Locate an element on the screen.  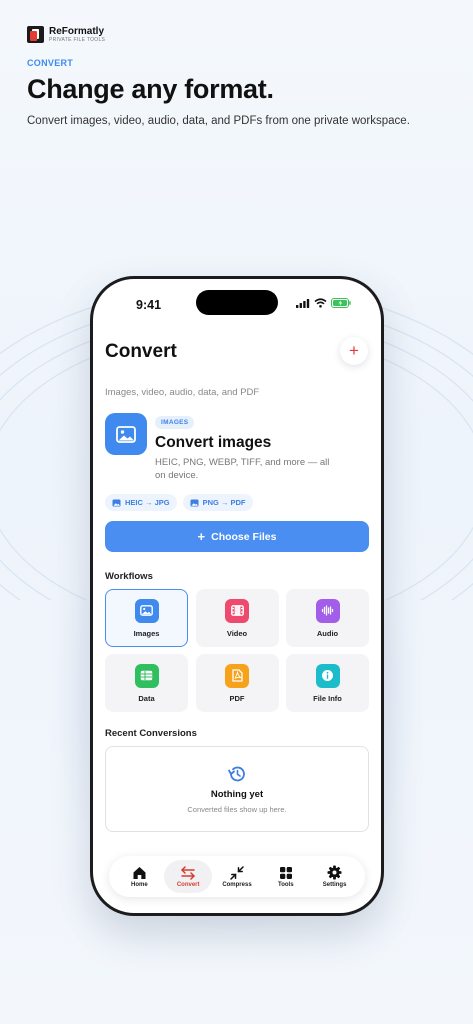
grid-icon is located at coordinates (285, 872).